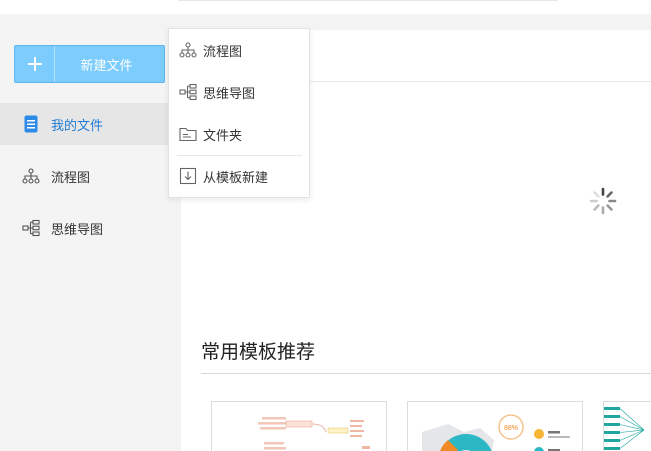  Describe the element at coordinates (188, 176) in the screenshot. I see `template-import-icon` at that location.